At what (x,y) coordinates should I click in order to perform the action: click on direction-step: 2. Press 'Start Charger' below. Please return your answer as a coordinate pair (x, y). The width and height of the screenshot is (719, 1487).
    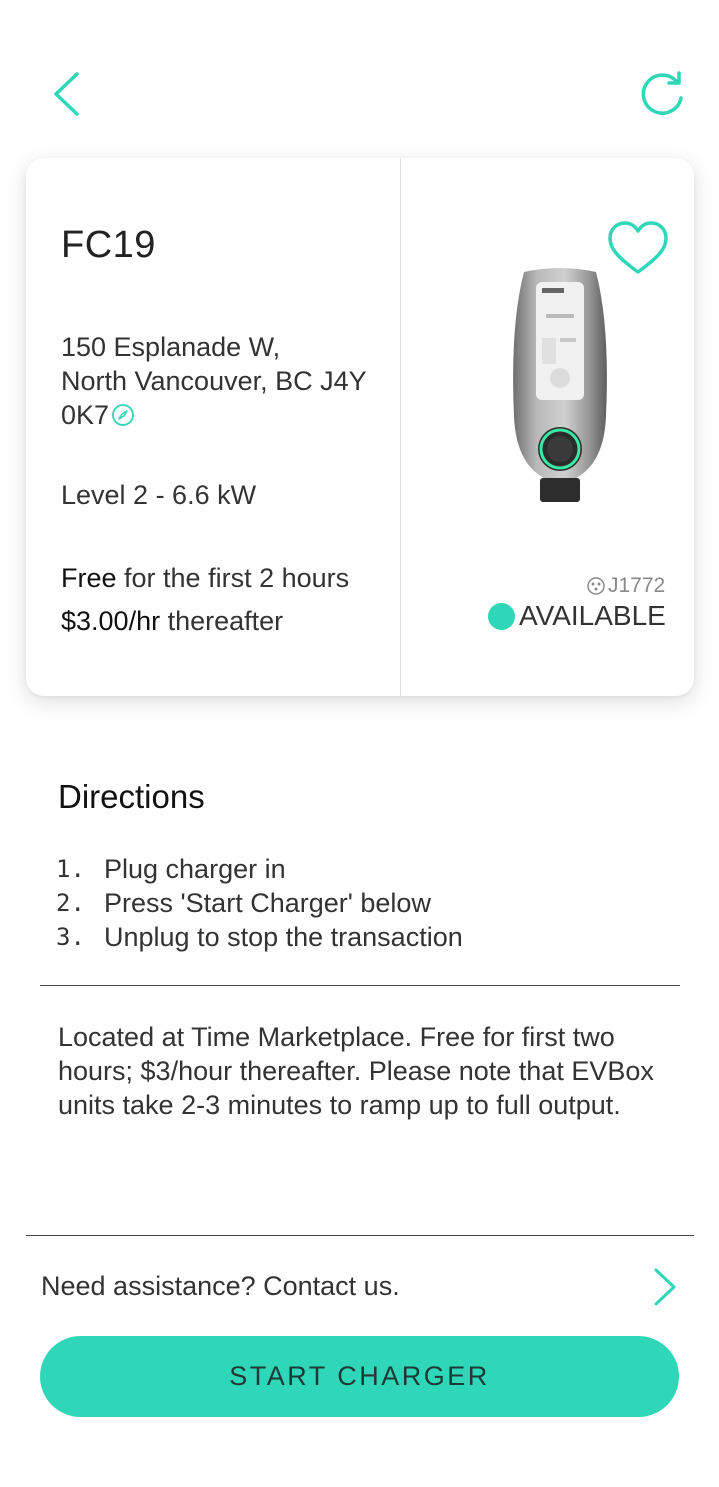
    Looking at the image, I should click on (259, 903).